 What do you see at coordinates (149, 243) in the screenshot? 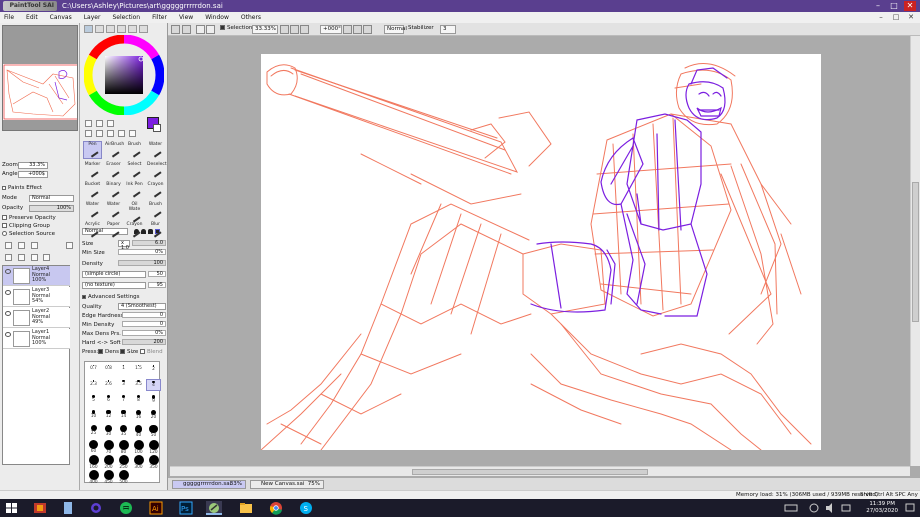
I see `size-slider: 6.0` at bounding box center [149, 243].